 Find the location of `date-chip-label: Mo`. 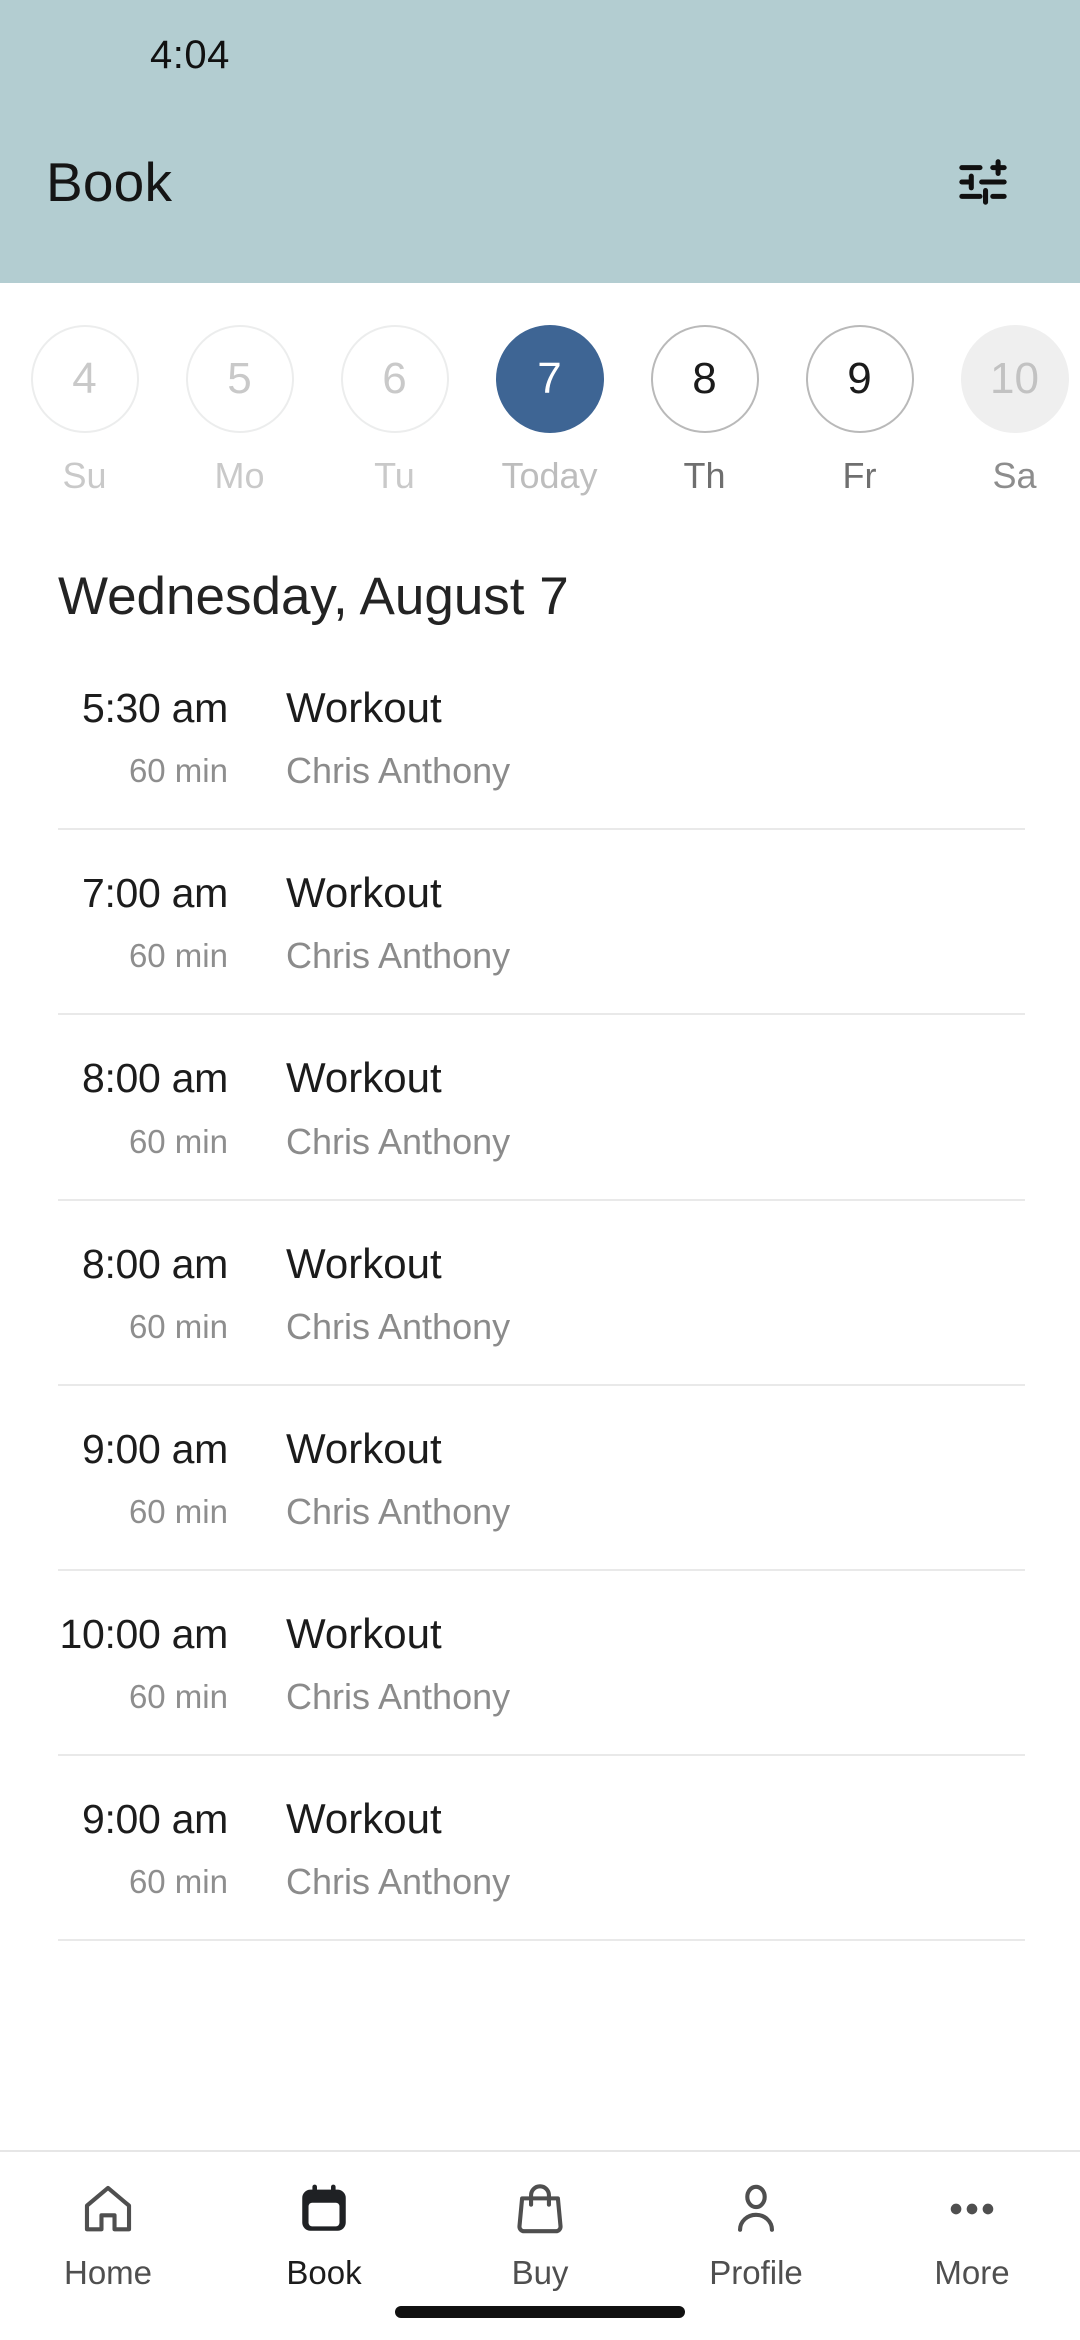

date-chip-label: Mo is located at coordinates (239, 475).